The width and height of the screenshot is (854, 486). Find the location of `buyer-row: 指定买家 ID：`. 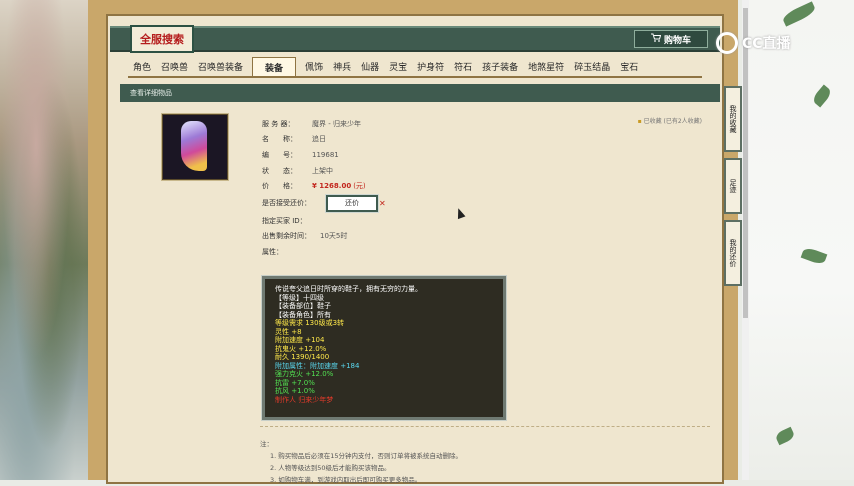

buyer-row: 指定买家 ID： is located at coordinates (412, 221).